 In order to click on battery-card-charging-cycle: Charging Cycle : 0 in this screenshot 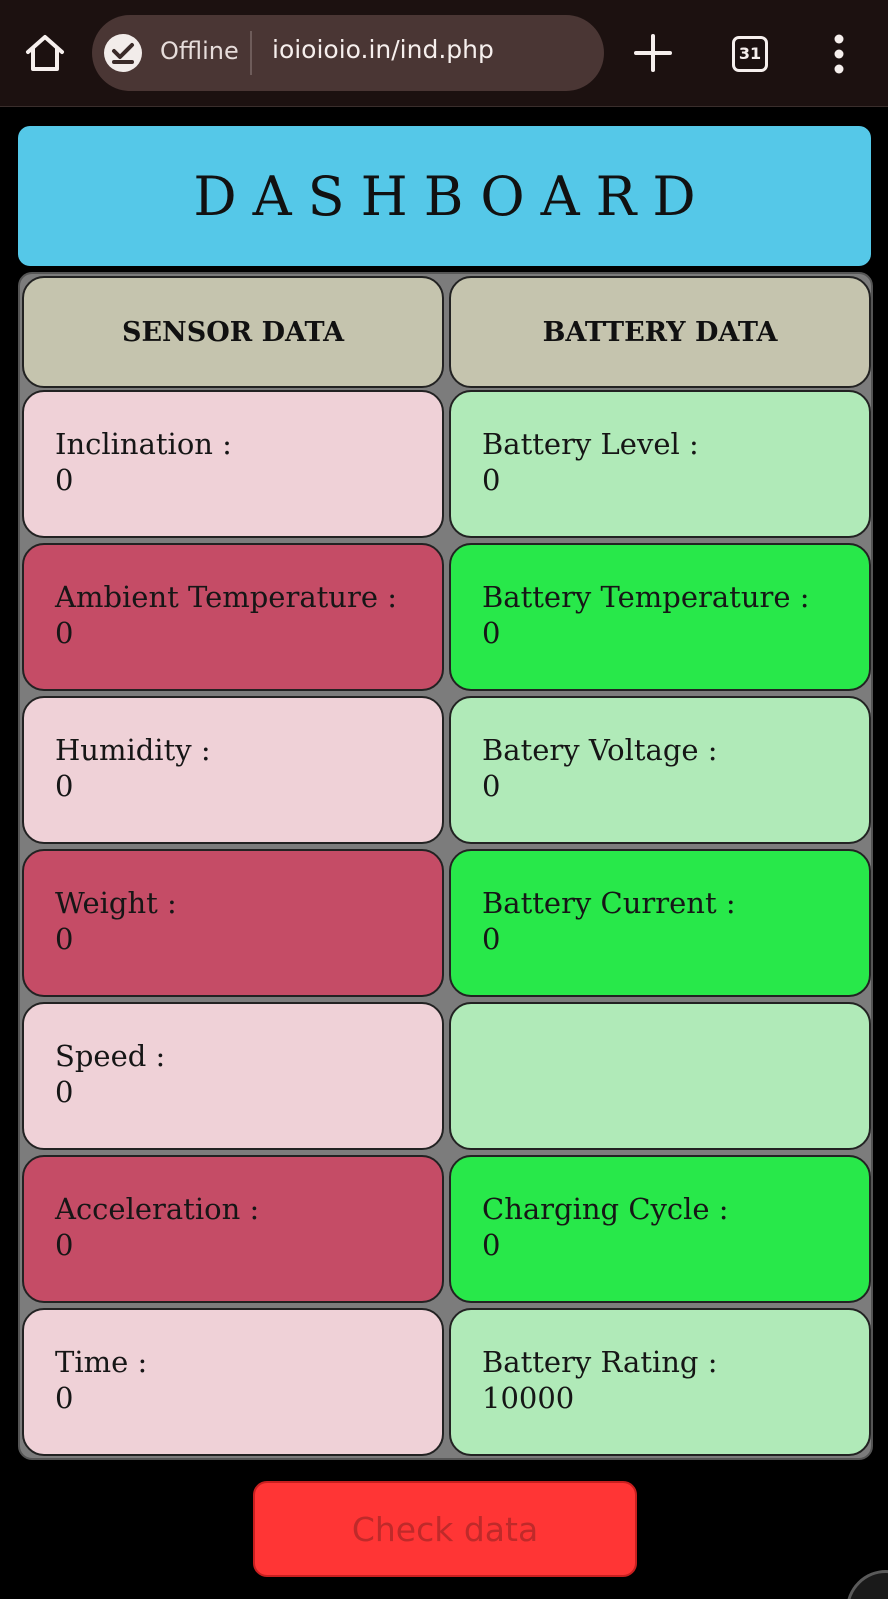, I will do `click(660, 1229)`.